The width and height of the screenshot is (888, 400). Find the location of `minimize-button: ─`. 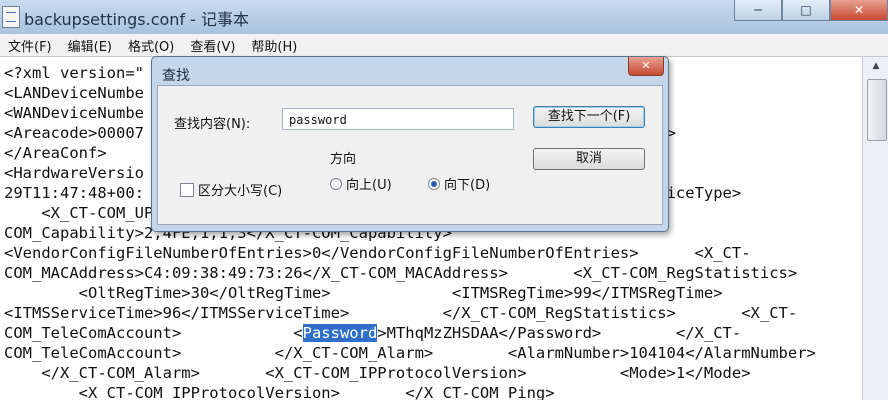

minimize-button: ─ is located at coordinates (758, 10).